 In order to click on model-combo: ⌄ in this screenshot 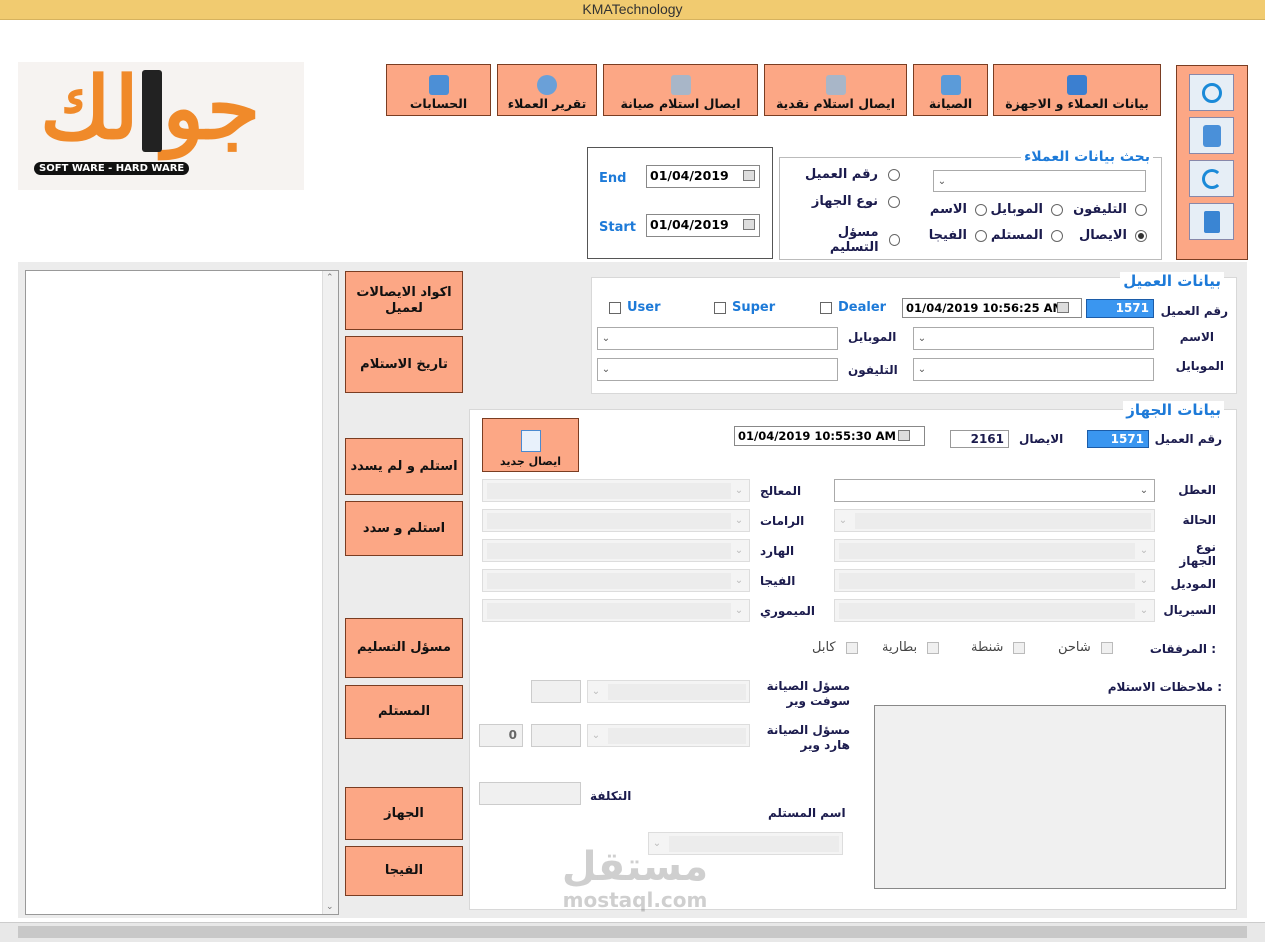, I will do `click(994, 580)`.